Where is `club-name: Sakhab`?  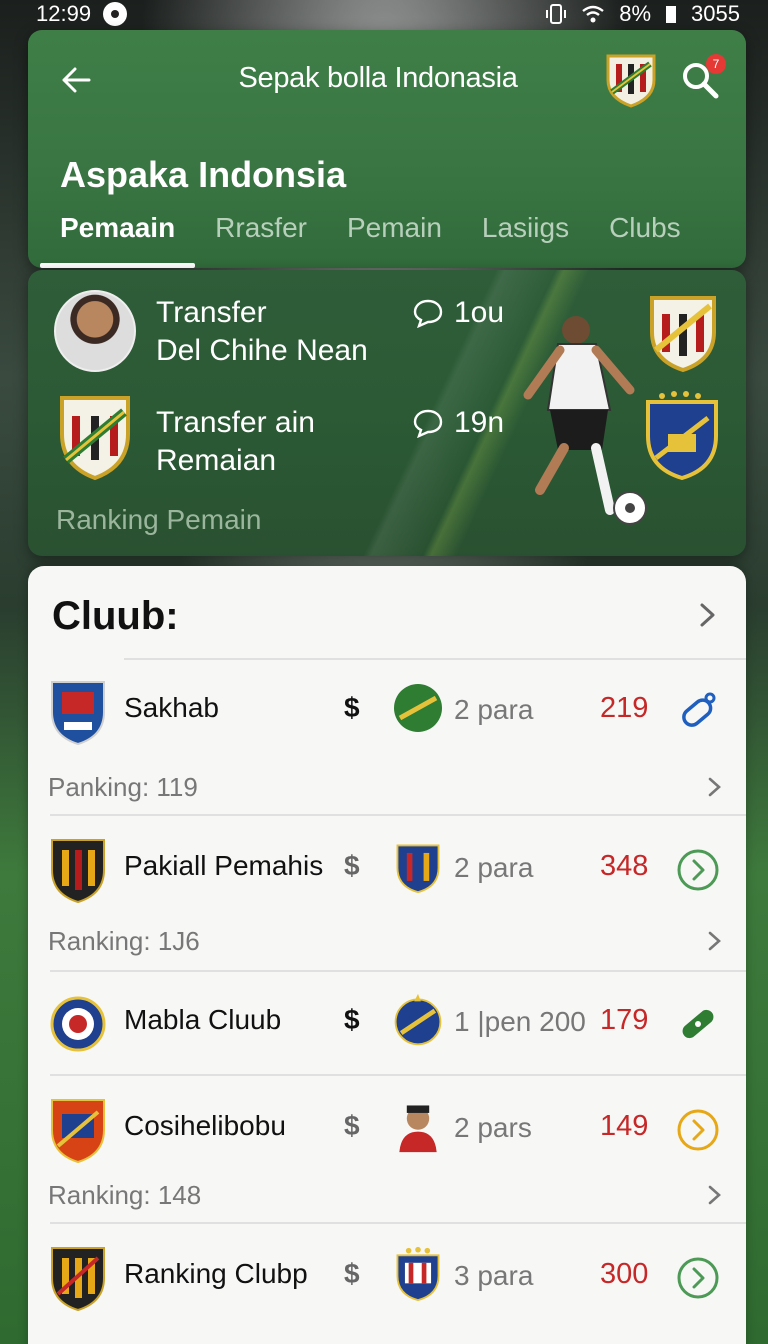
club-name: Sakhab is located at coordinates (171, 707).